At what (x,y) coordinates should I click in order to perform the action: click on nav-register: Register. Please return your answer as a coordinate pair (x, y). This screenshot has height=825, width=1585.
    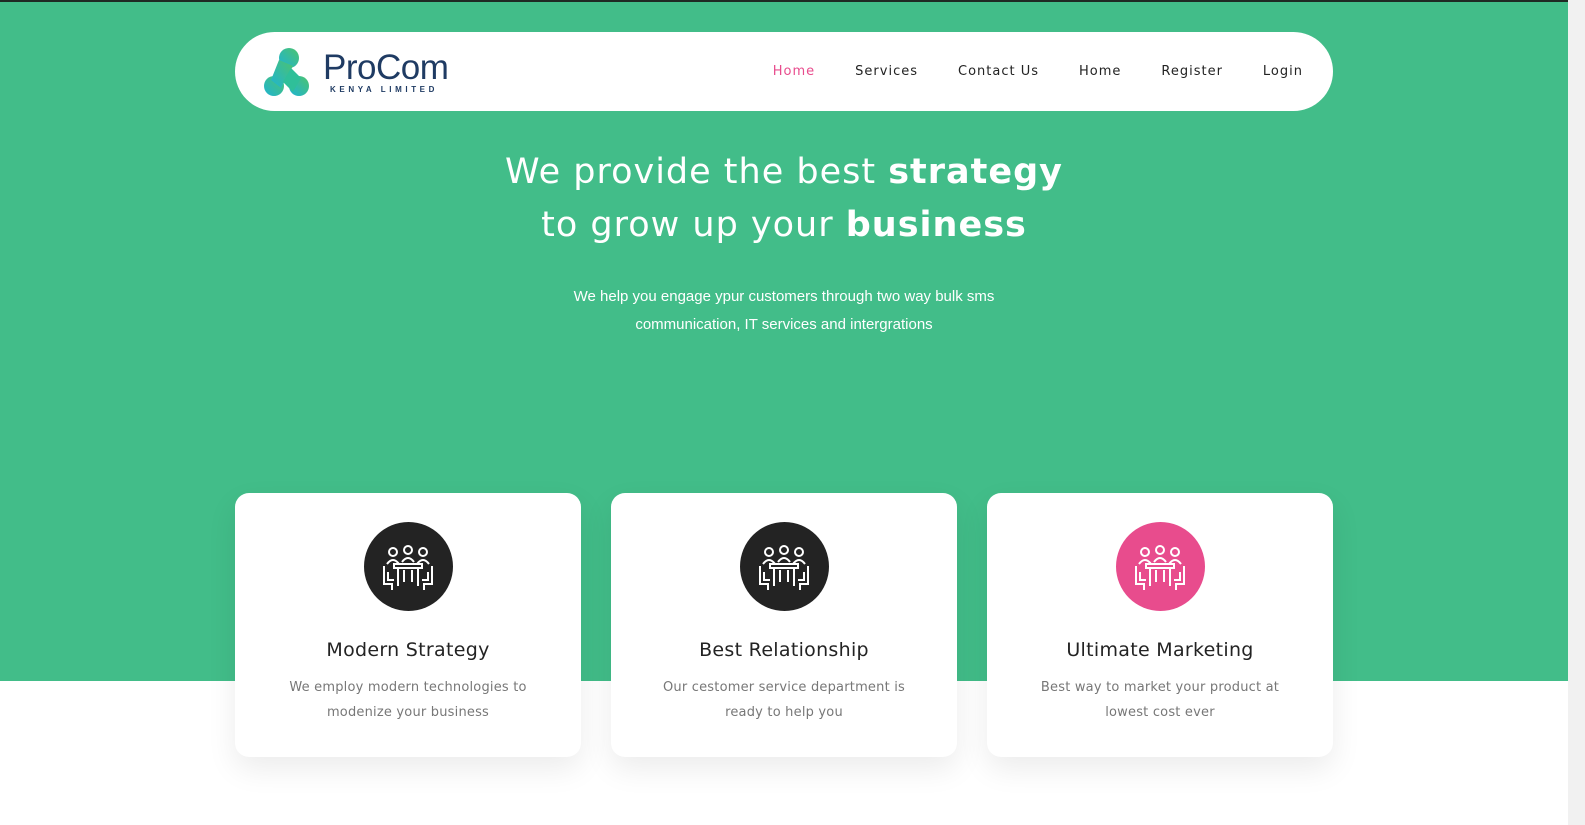
    Looking at the image, I should click on (1192, 71).